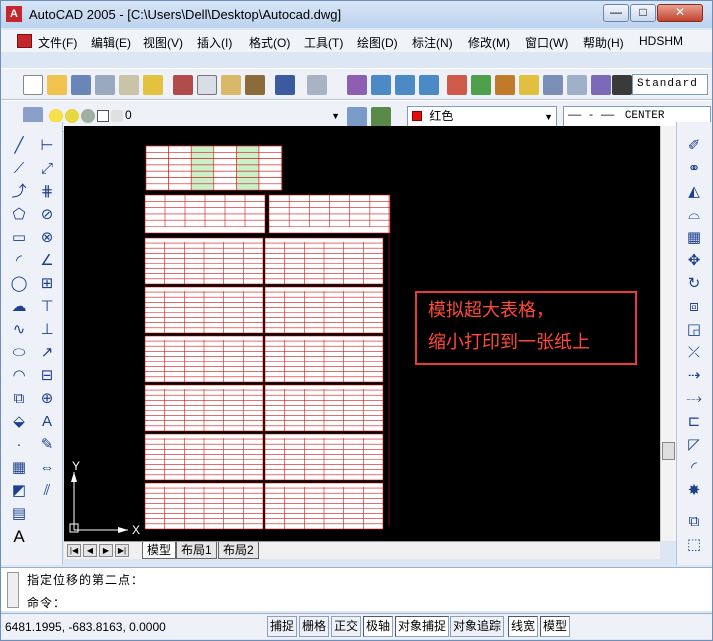 The width and height of the screenshot is (713, 641). Describe the element at coordinates (670, 84) in the screenshot. I see `text-style-select: Standard` at that location.